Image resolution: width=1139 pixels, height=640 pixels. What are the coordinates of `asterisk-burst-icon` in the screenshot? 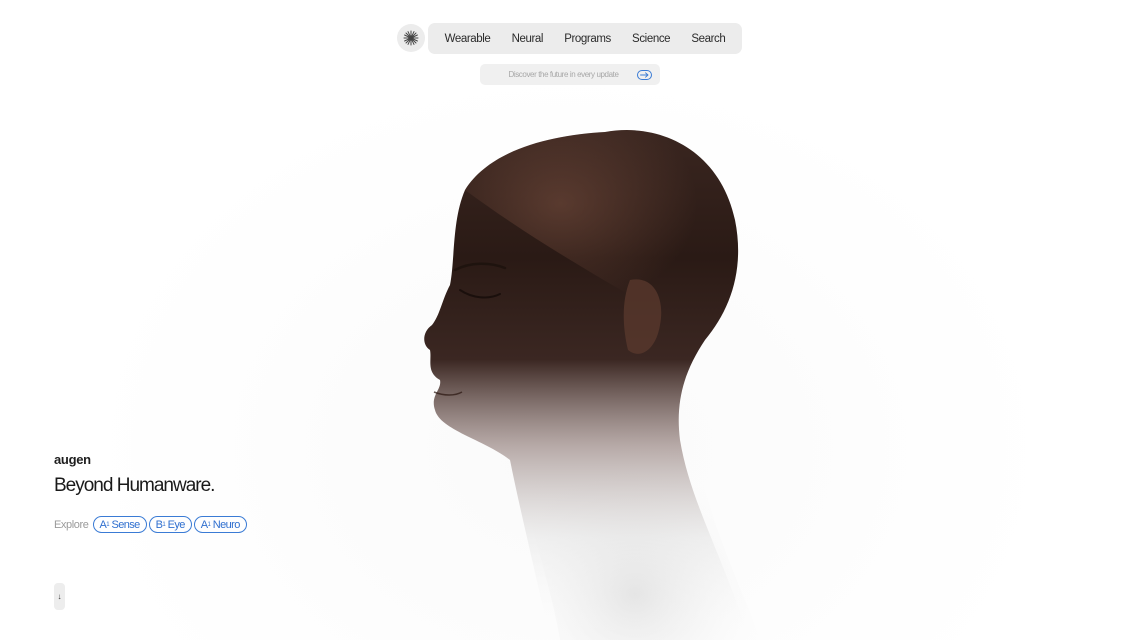 It's located at (411, 38).